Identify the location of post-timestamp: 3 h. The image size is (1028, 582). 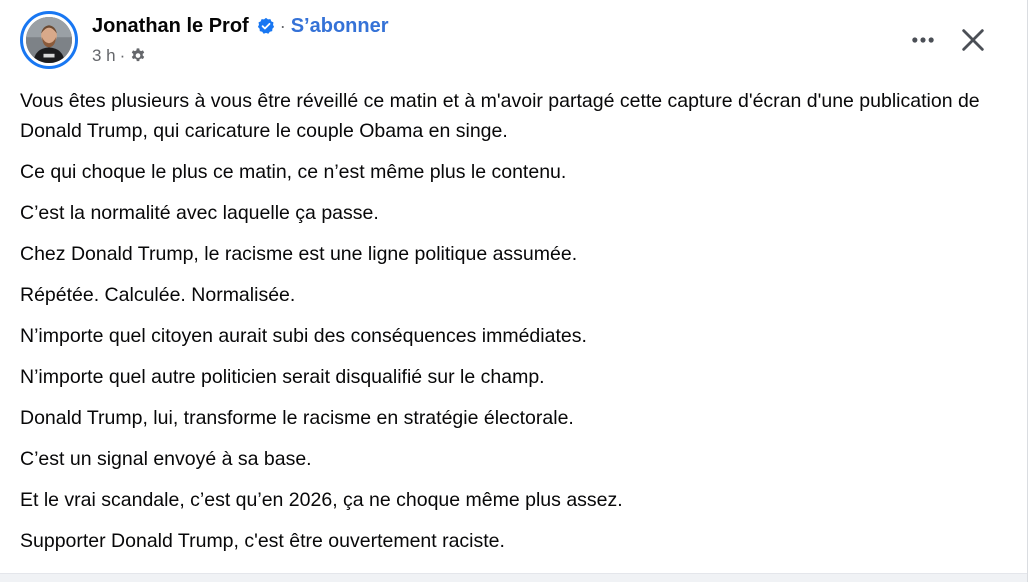
(104, 56).